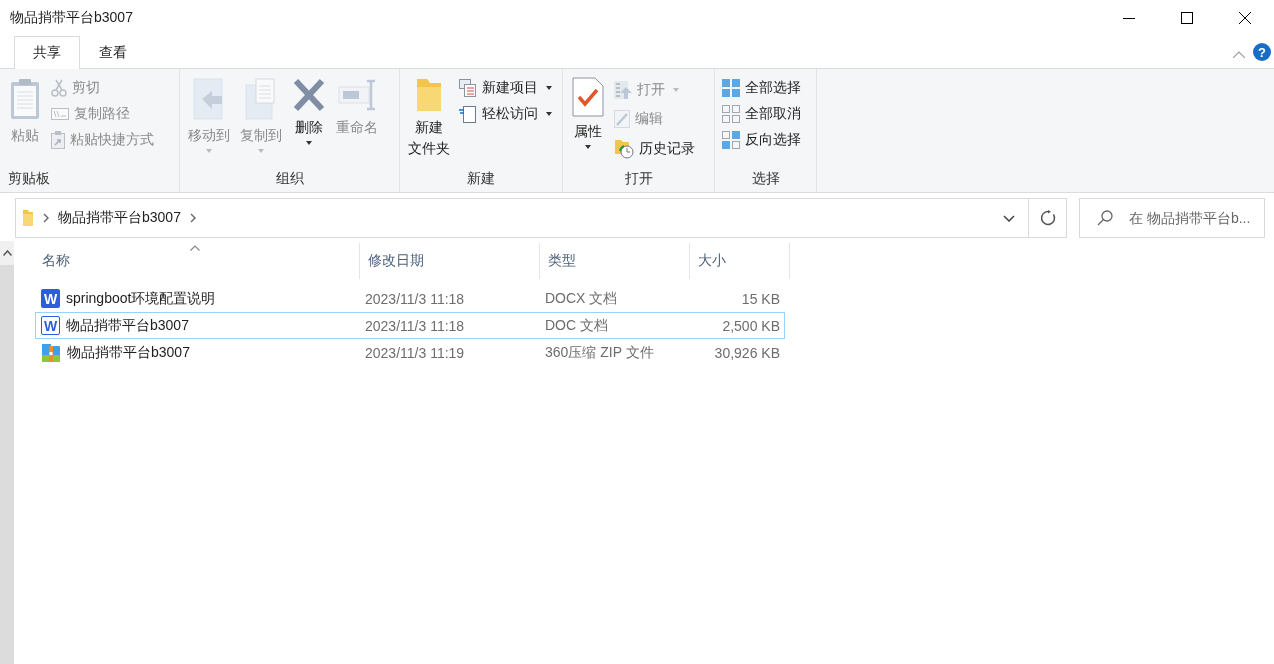 The width and height of the screenshot is (1274, 664). What do you see at coordinates (59, 88) in the screenshot?
I see `scissors-icon` at bounding box center [59, 88].